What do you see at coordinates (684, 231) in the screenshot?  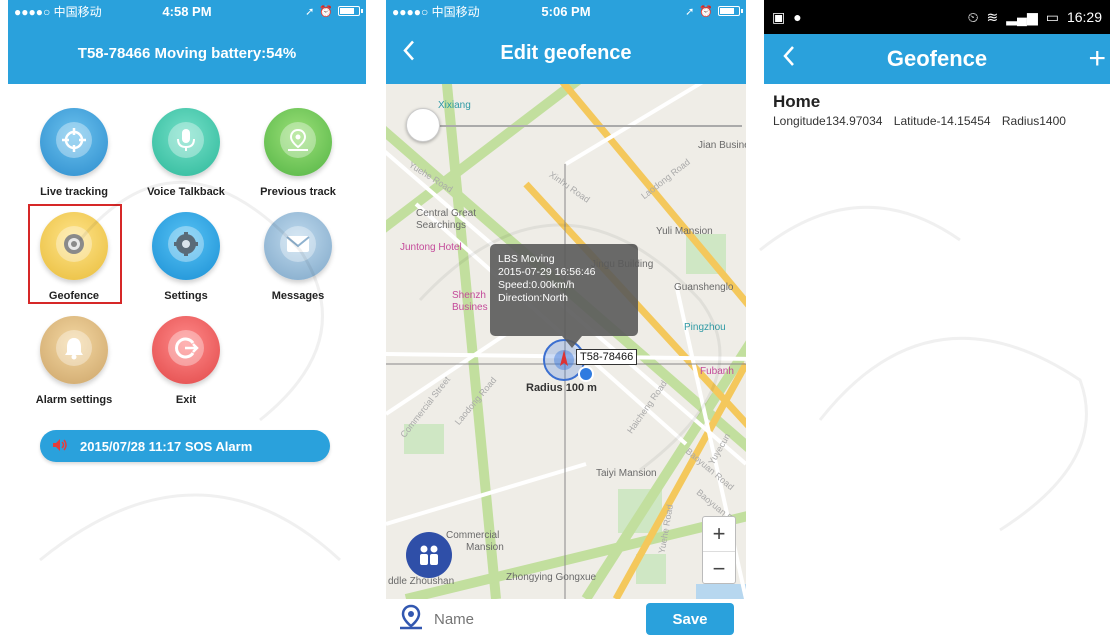 I see `map-label: Yuli Mansion` at bounding box center [684, 231].